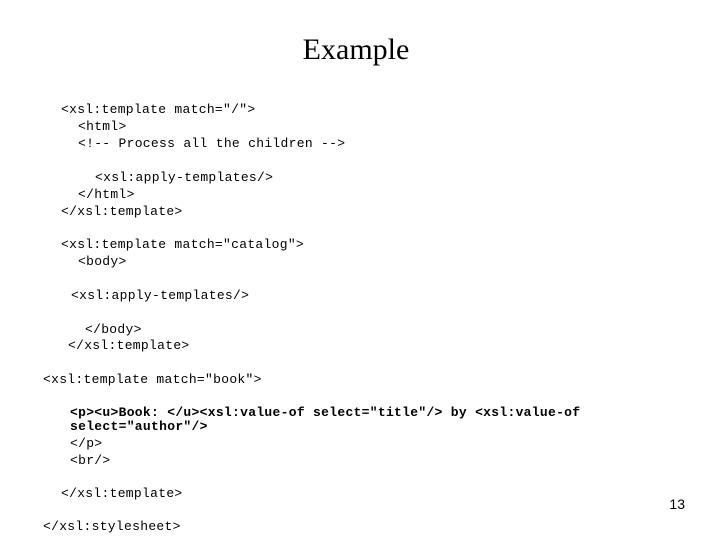 This screenshot has width=720, height=540. What do you see at coordinates (158, 109) in the screenshot?
I see `code-line: <xsl:template match="/">` at bounding box center [158, 109].